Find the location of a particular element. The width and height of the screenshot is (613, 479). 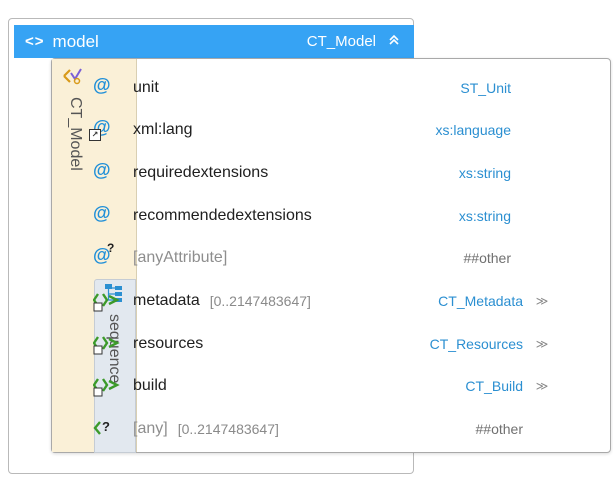

element-name: model is located at coordinates (75, 41).